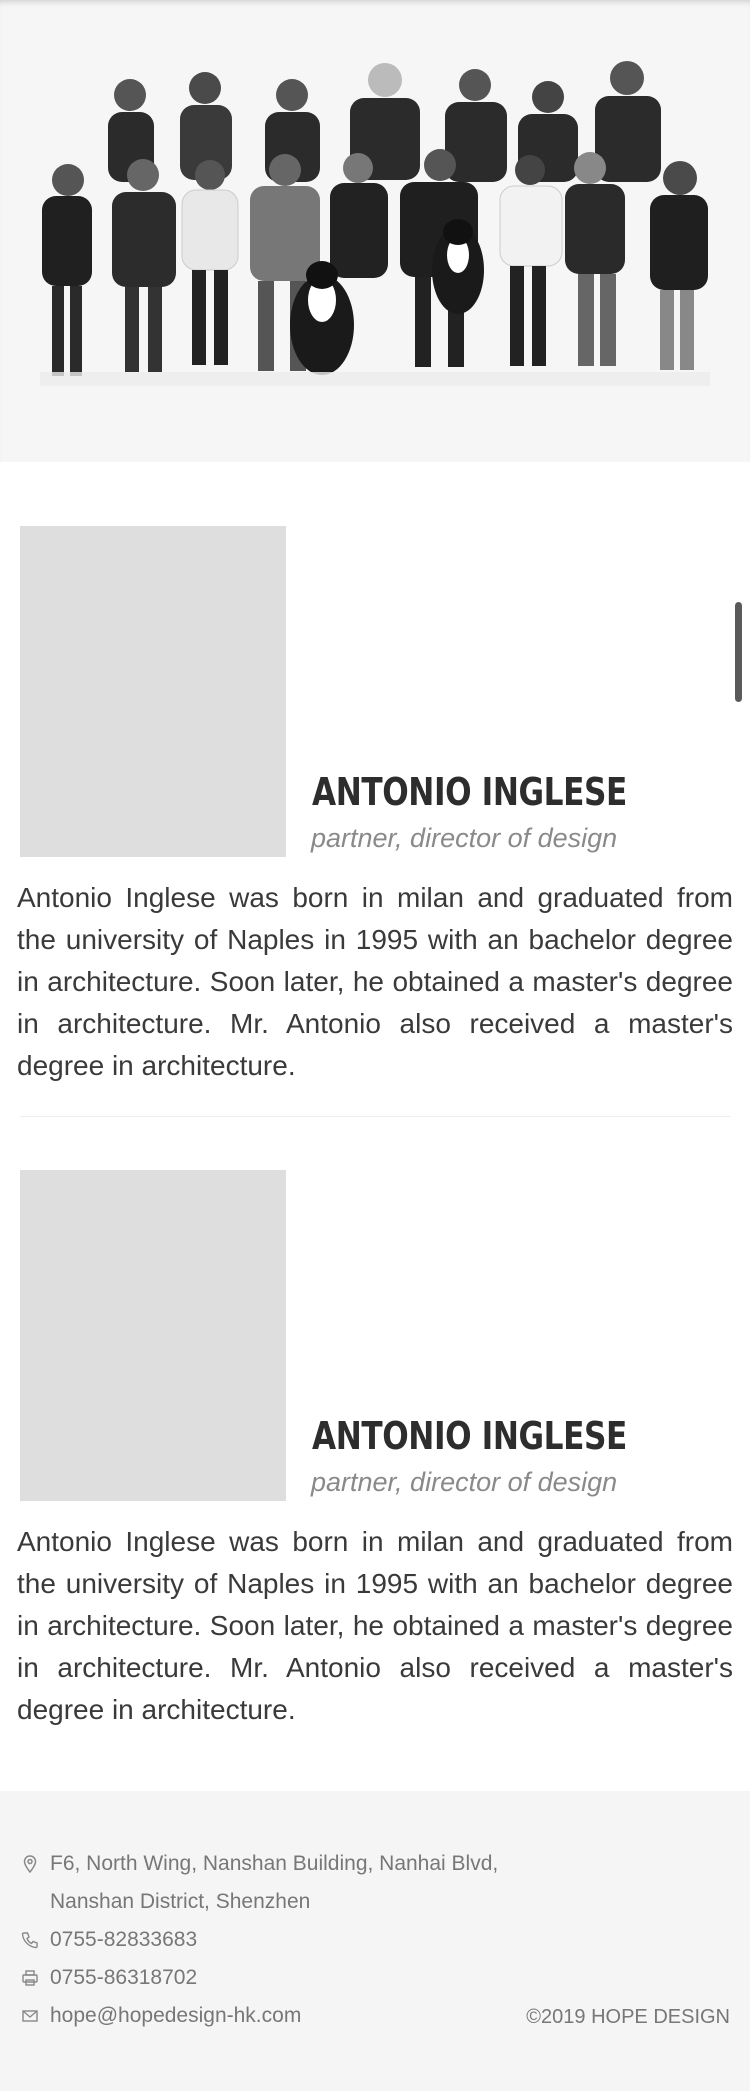 The image size is (750, 2091). I want to click on phone-icon, so click(30, 1940).